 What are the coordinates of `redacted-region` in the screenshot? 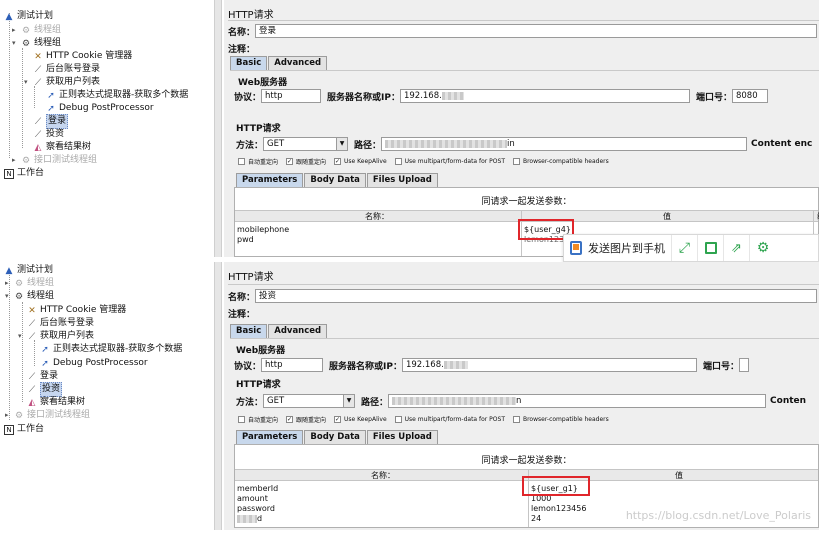 It's located at (446, 143).